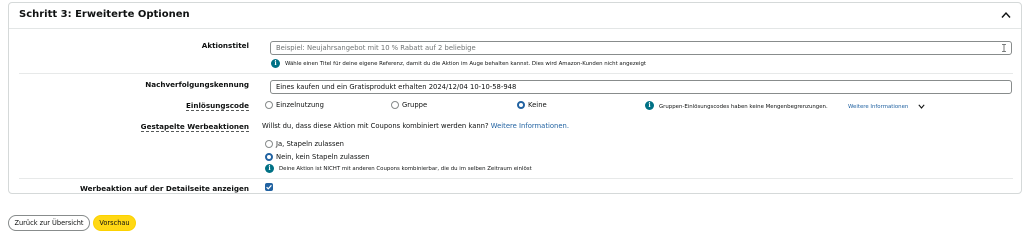 The image size is (1024, 244). Describe the element at coordinates (323, 157) in the screenshot. I see `radio-no-stacking-label: Nein, kein Stapeln zulassen` at that location.